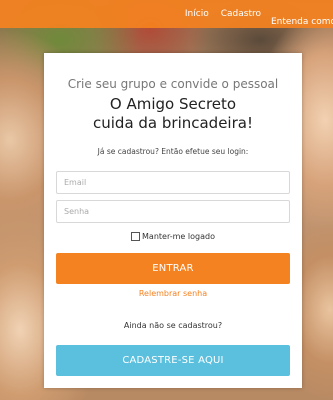  I want to click on password-field, so click(173, 211).